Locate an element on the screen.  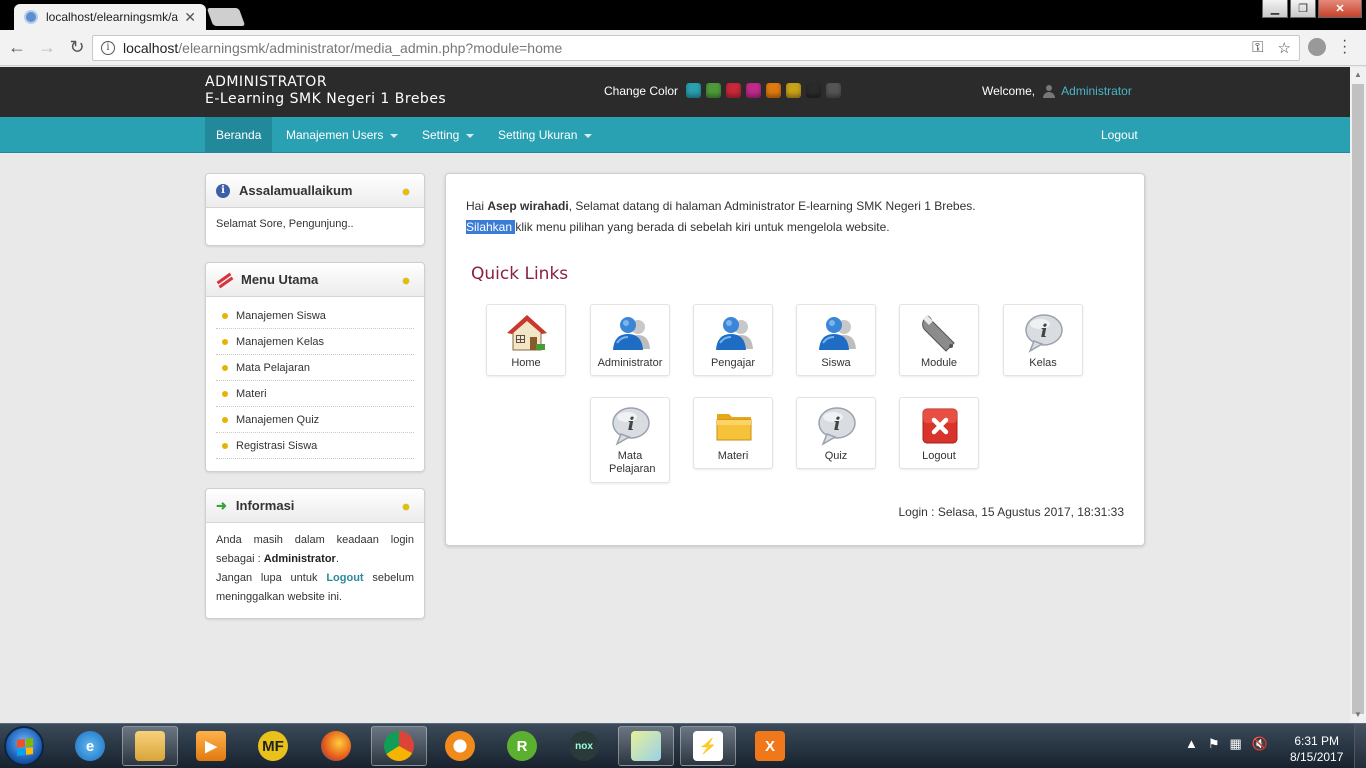
taskbar-mf-app: MF is located at coordinates (273, 746).